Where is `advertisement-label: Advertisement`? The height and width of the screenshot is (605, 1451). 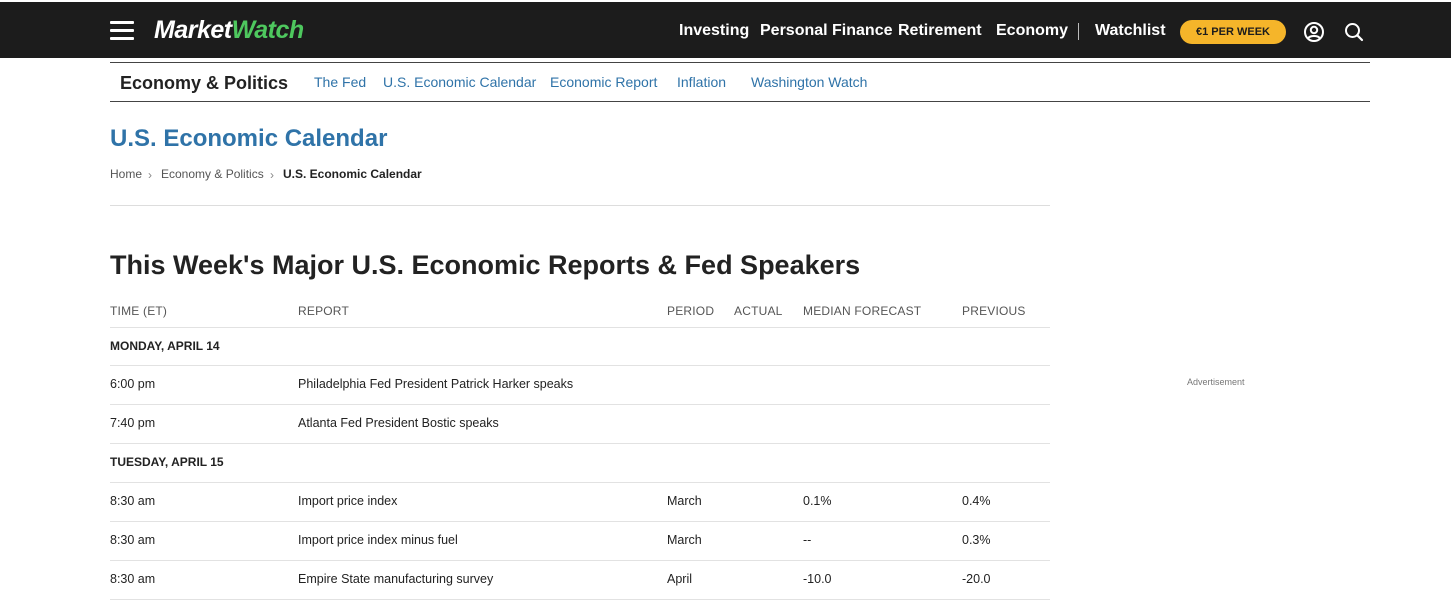
advertisement-label: Advertisement is located at coordinates (1216, 382).